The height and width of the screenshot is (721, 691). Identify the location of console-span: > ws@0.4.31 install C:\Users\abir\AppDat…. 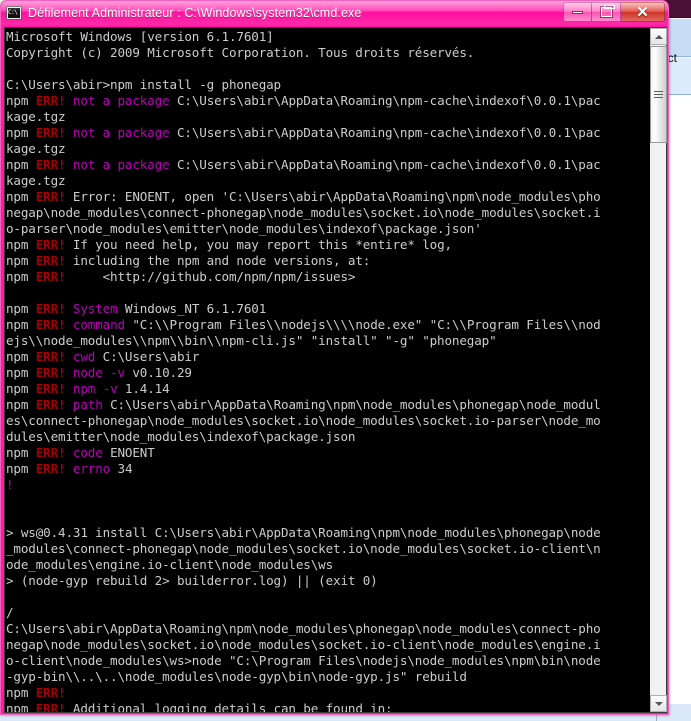
(303, 532).